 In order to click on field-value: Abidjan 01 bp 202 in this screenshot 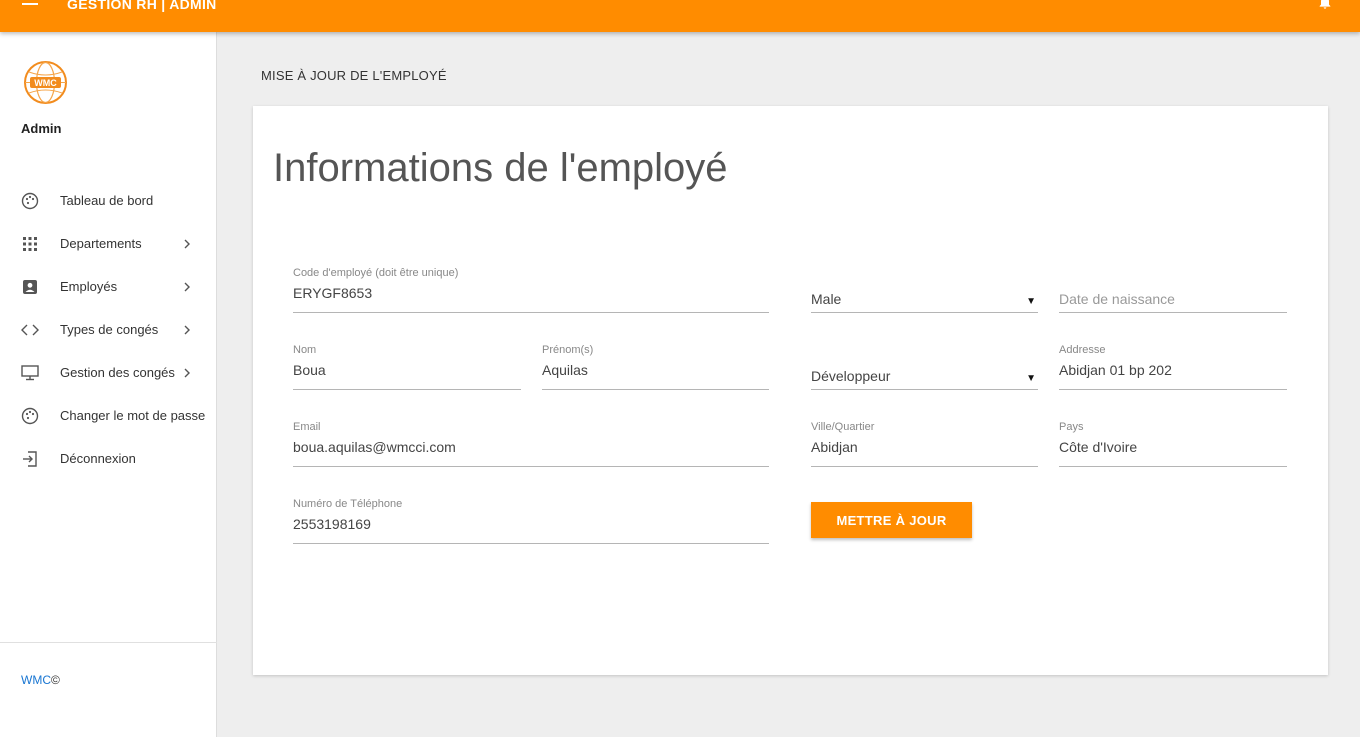, I will do `click(1115, 370)`.